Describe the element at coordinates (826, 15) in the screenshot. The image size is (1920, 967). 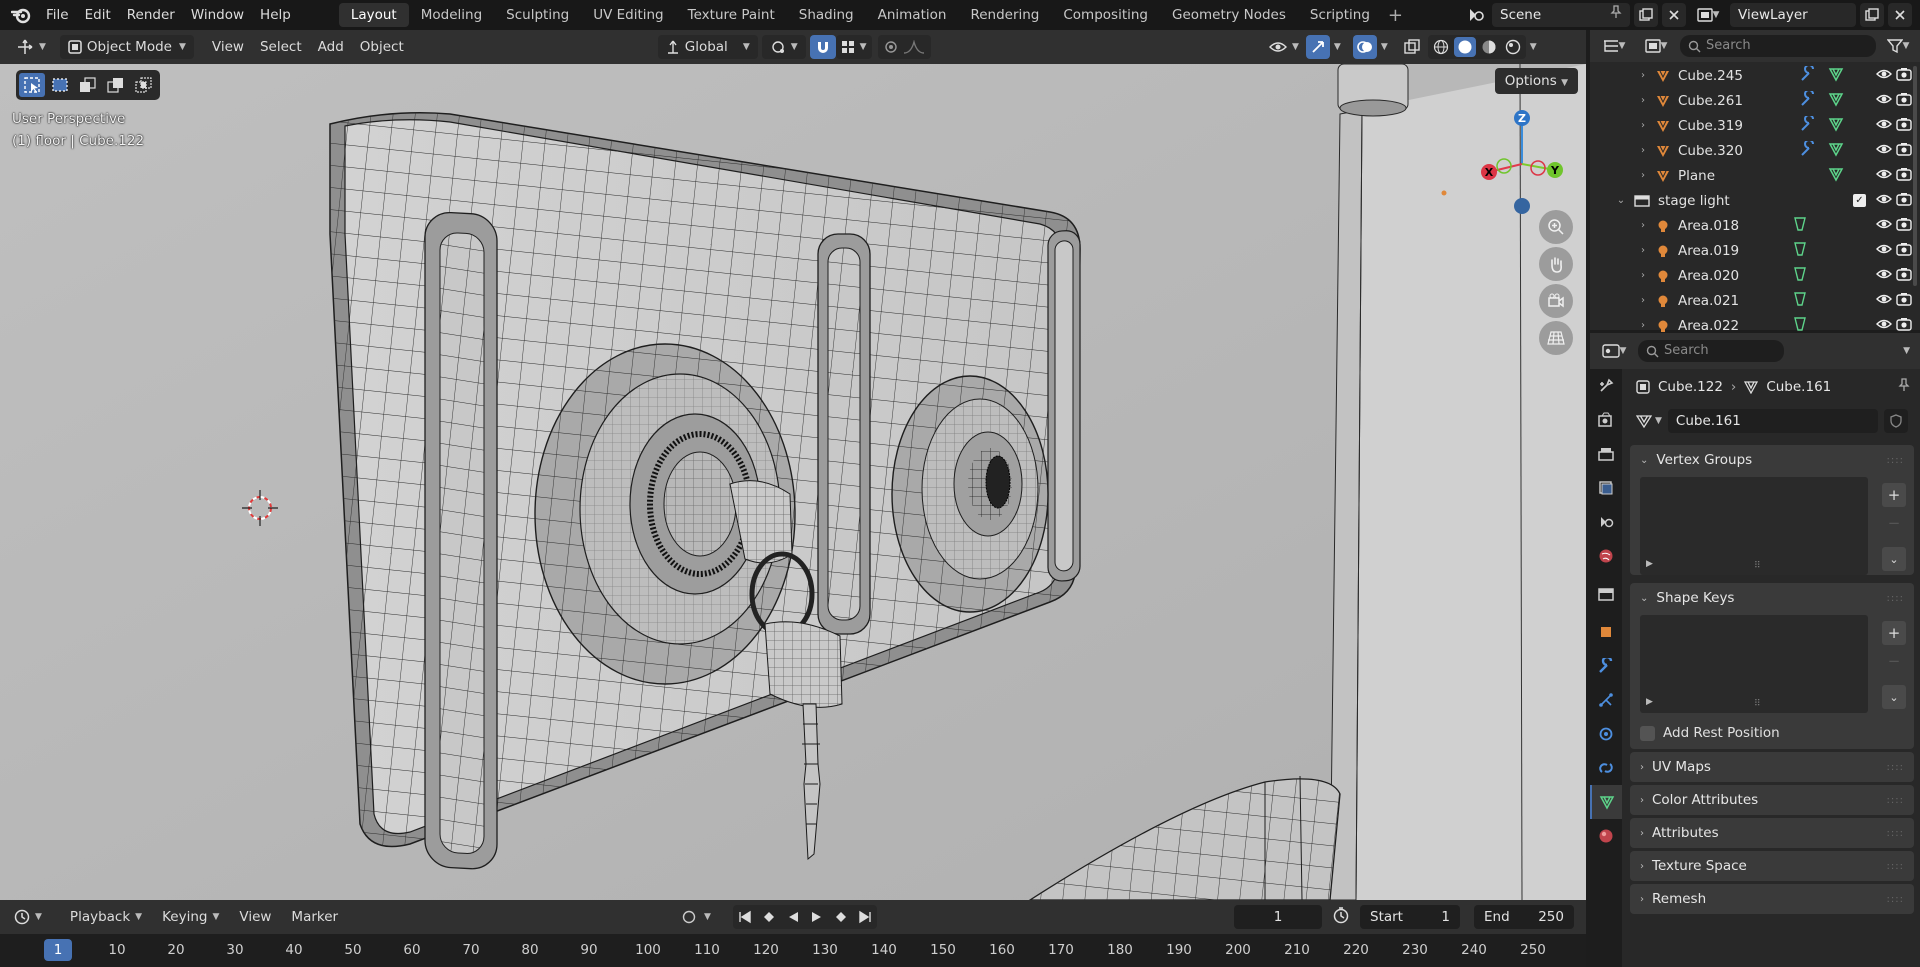
I see `tab-shading: Shading` at that location.